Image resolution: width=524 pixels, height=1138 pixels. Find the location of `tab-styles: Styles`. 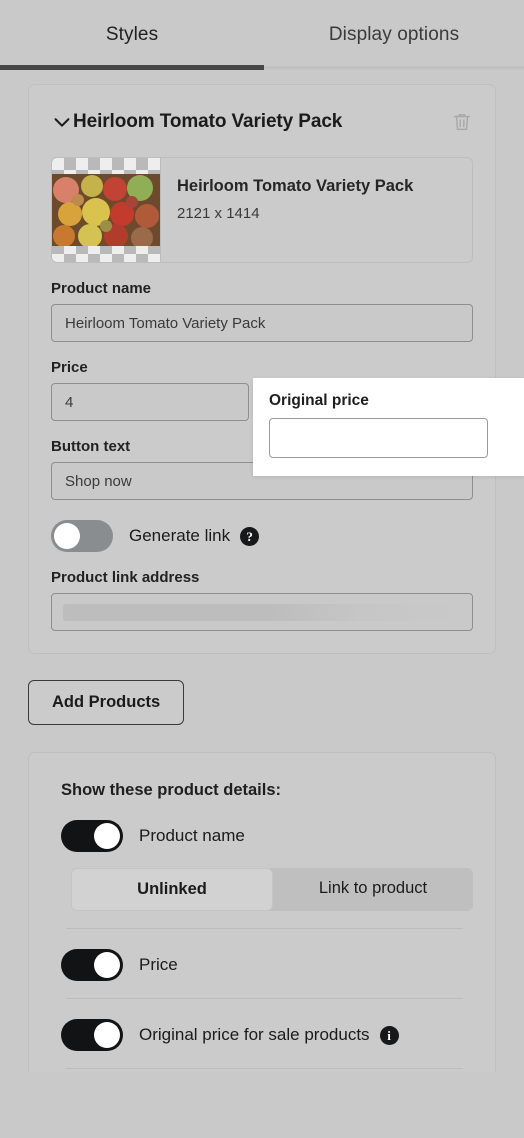

tab-styles: Styles is located at coordinates (132, 35).